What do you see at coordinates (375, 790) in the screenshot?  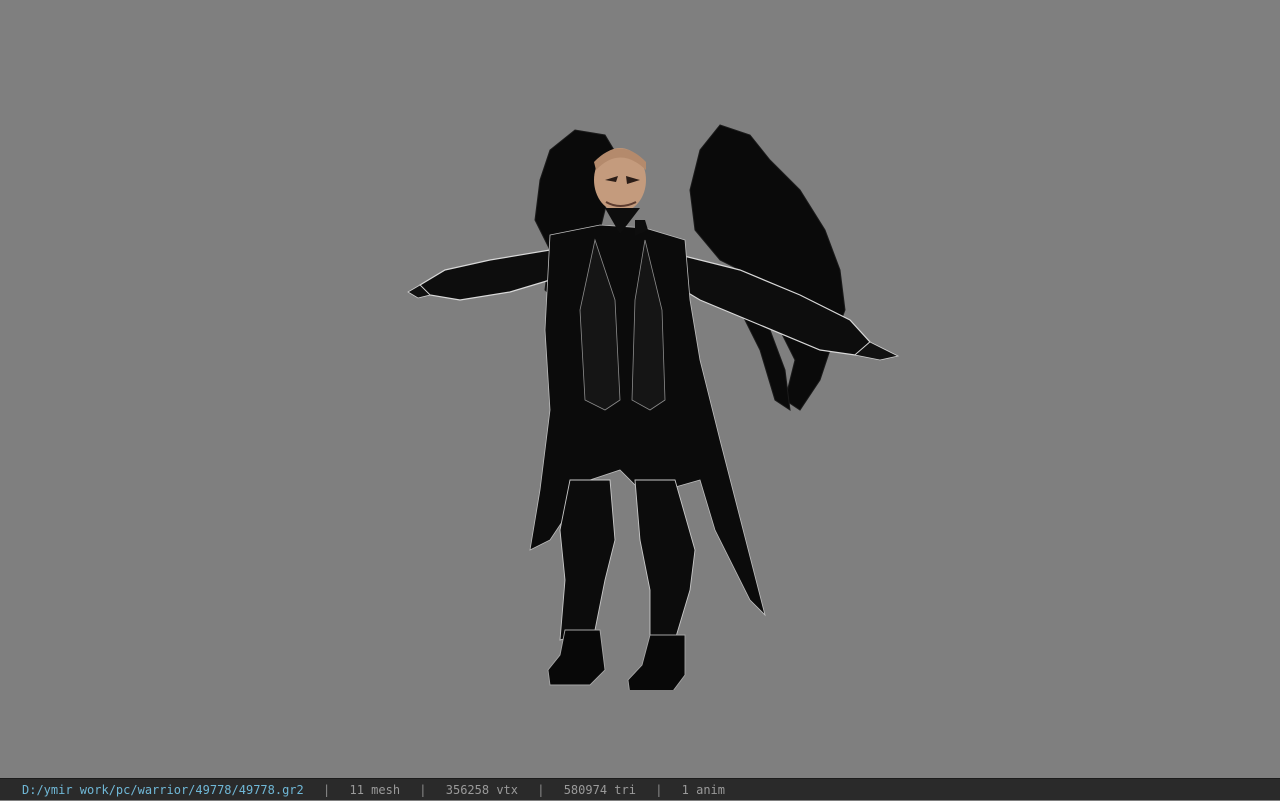 I see `mesh-count: 11 mesh` at bounding box center [375, 790].